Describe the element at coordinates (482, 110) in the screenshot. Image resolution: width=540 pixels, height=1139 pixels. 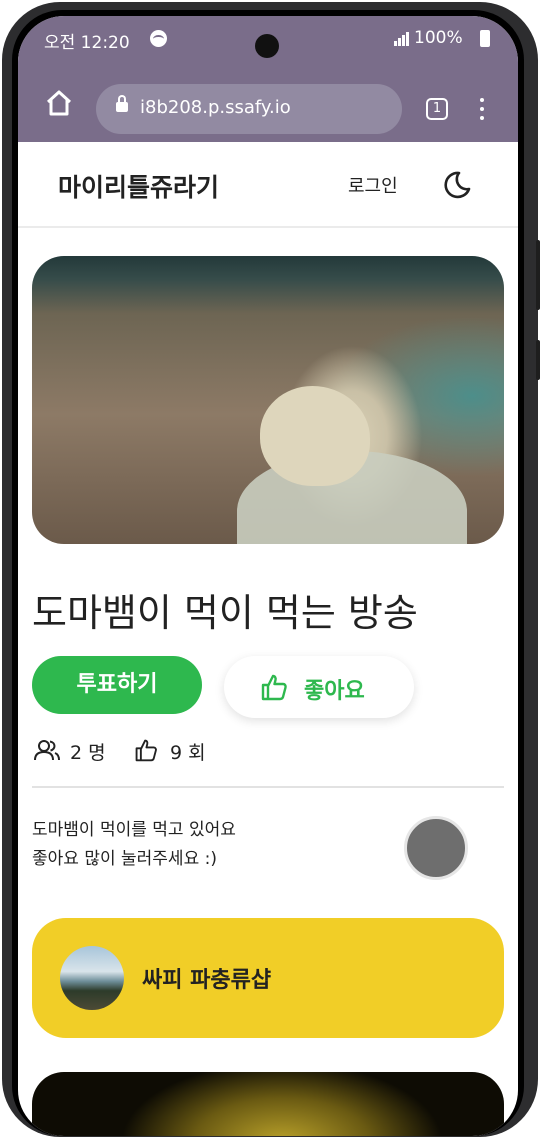
I see `more-vert-icon` at that location.